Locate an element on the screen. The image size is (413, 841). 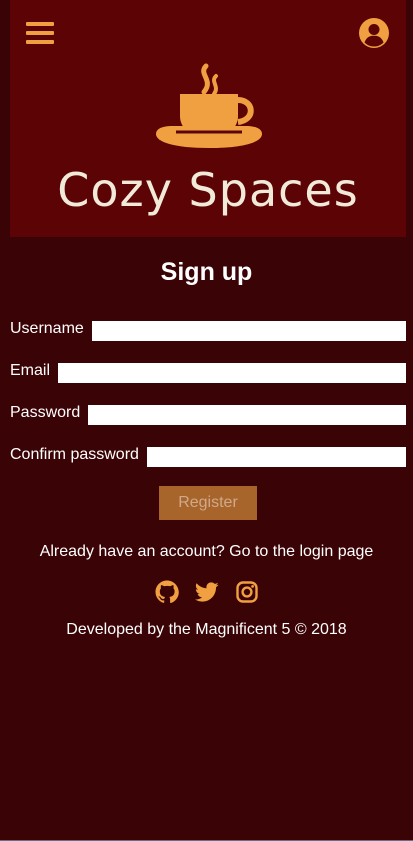
email-label: Email is located at coordinates (30, 370).